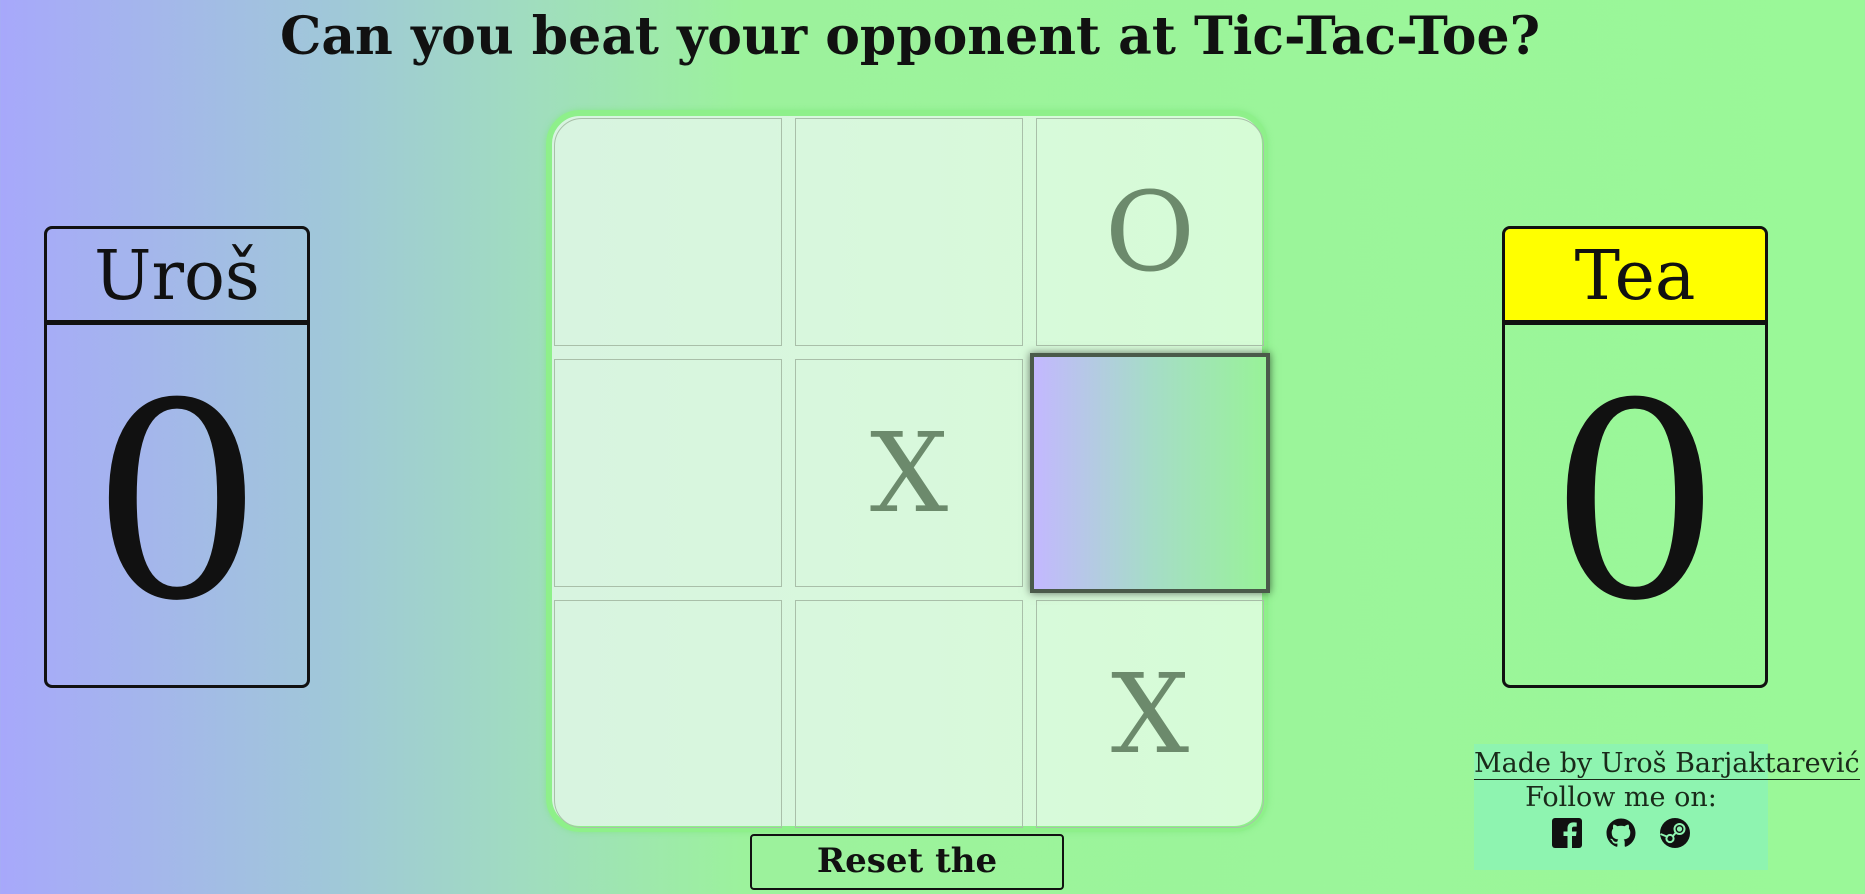  What do you see at coordinates (1150, 714) in the screenshot?
I see `board-cell-r2c2: X` at bounding box center [1150, 714].